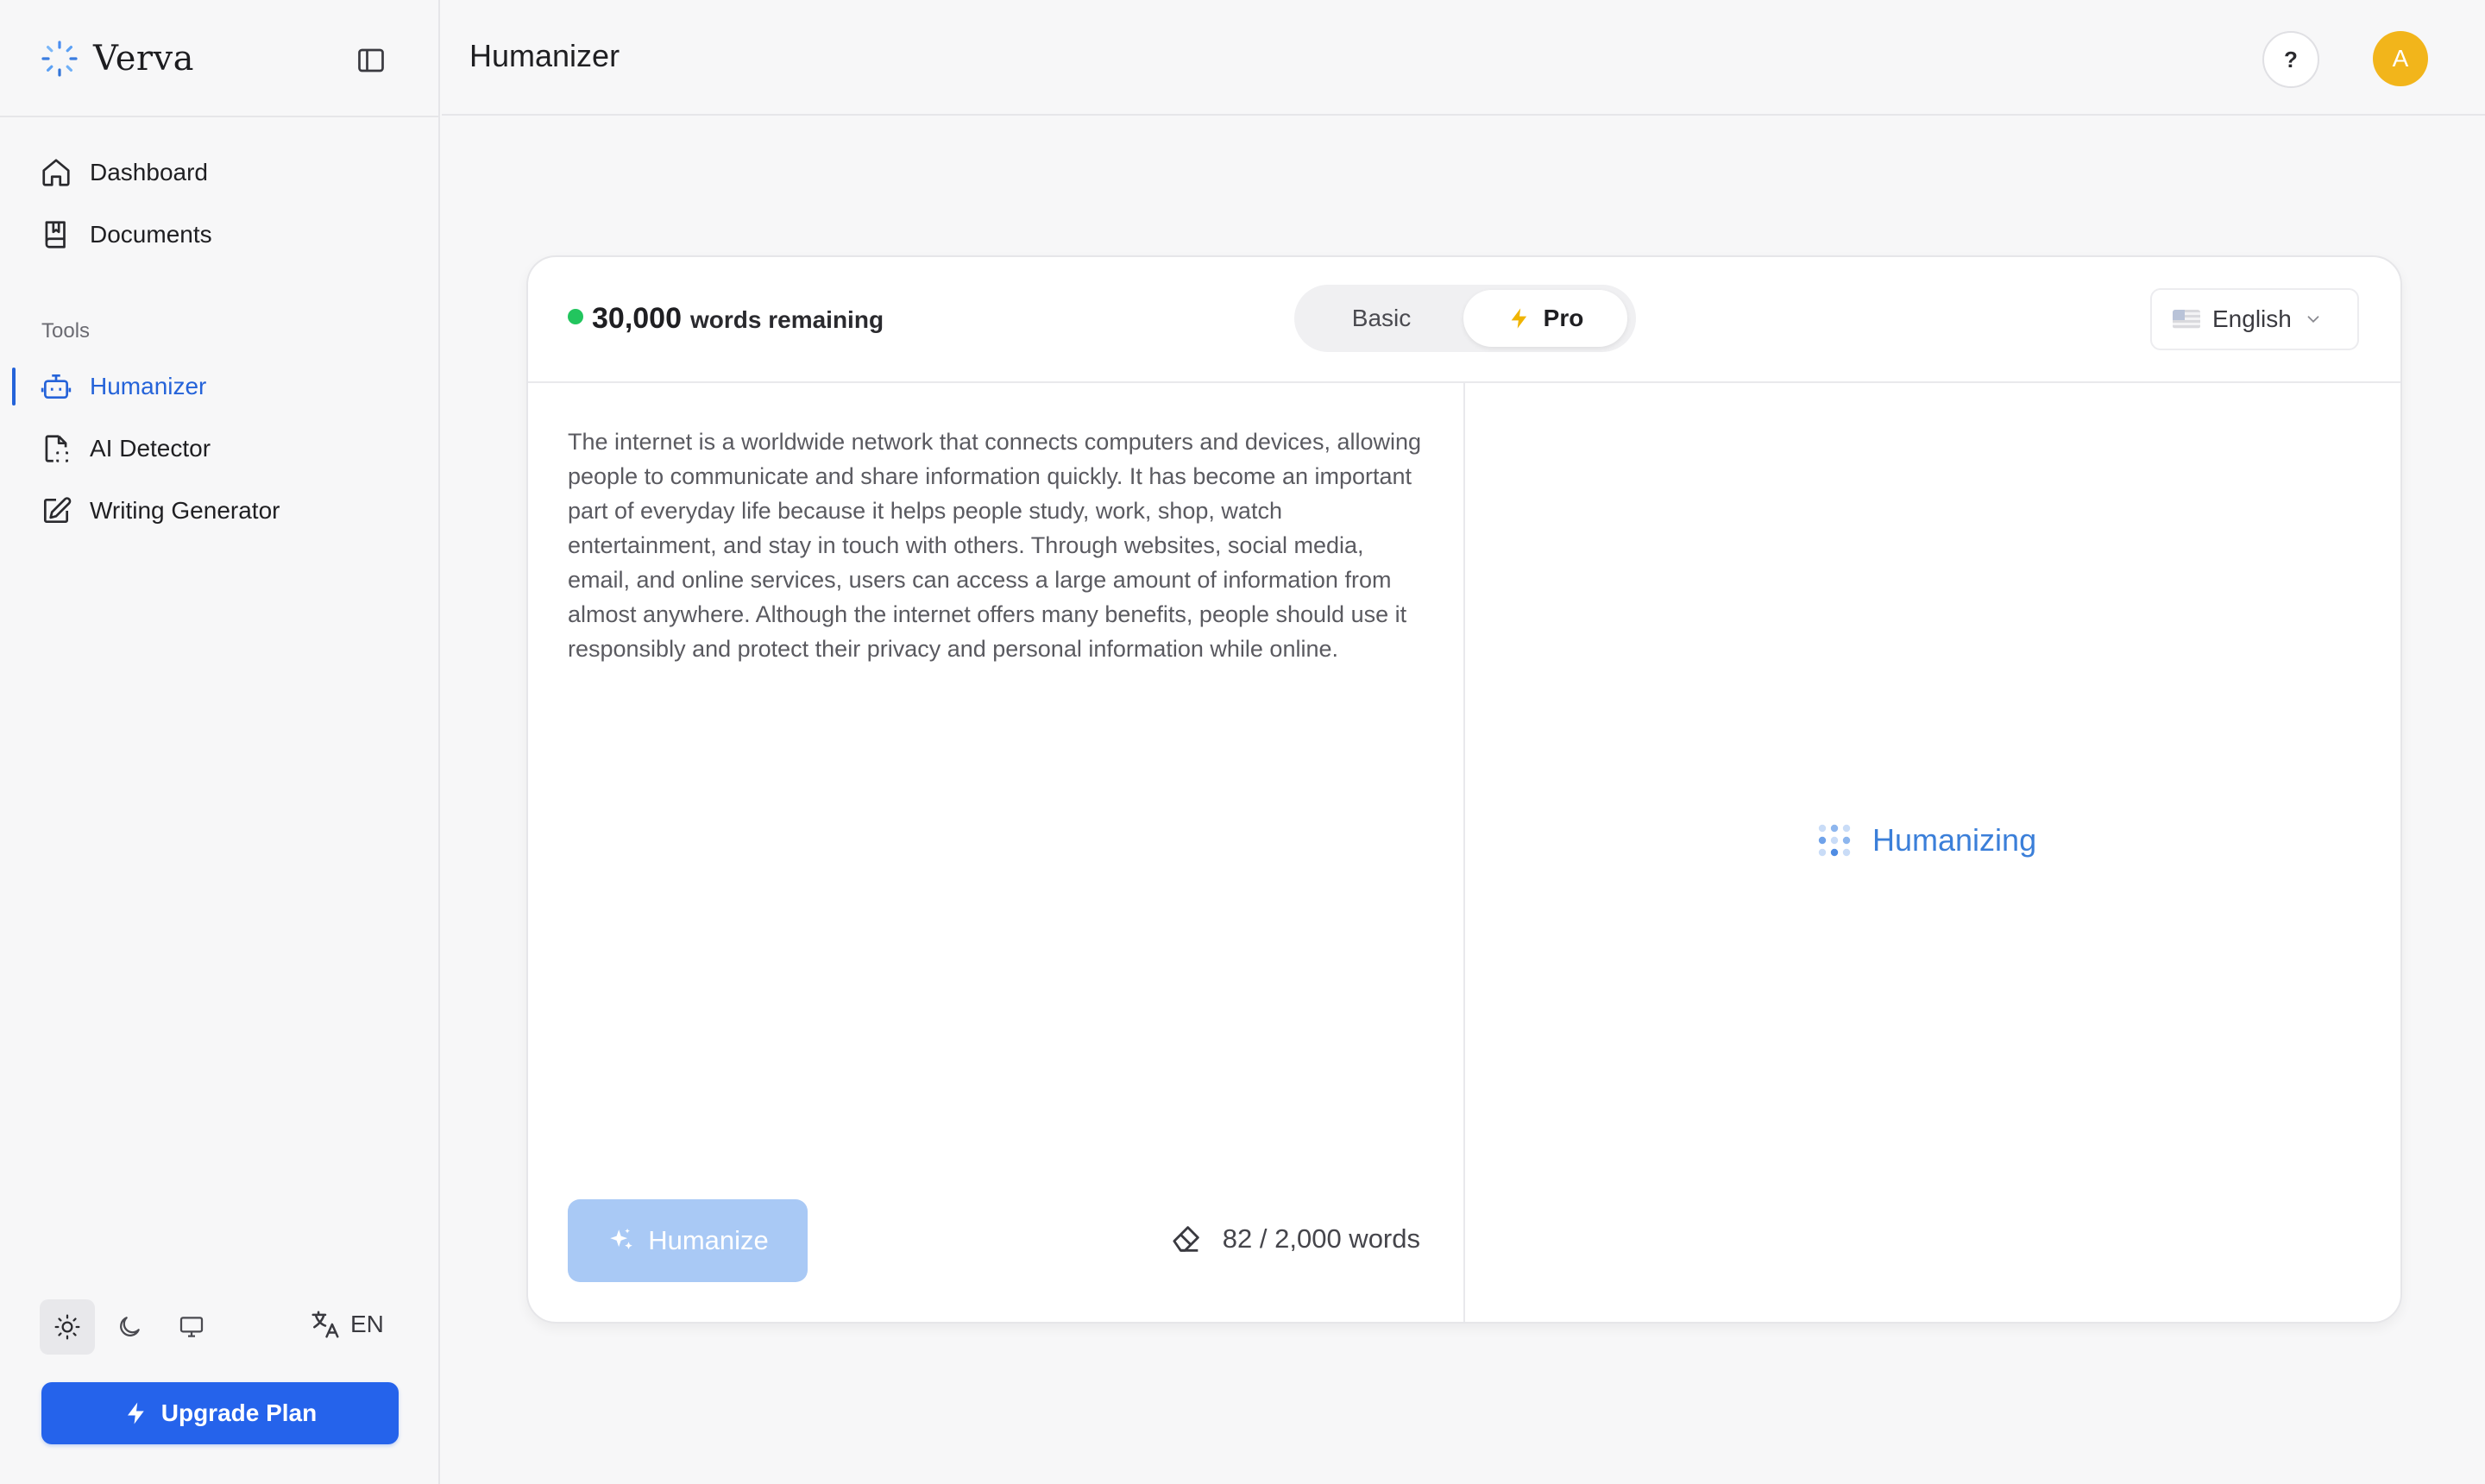  I want to click on edit-icon, so click(58, 511).